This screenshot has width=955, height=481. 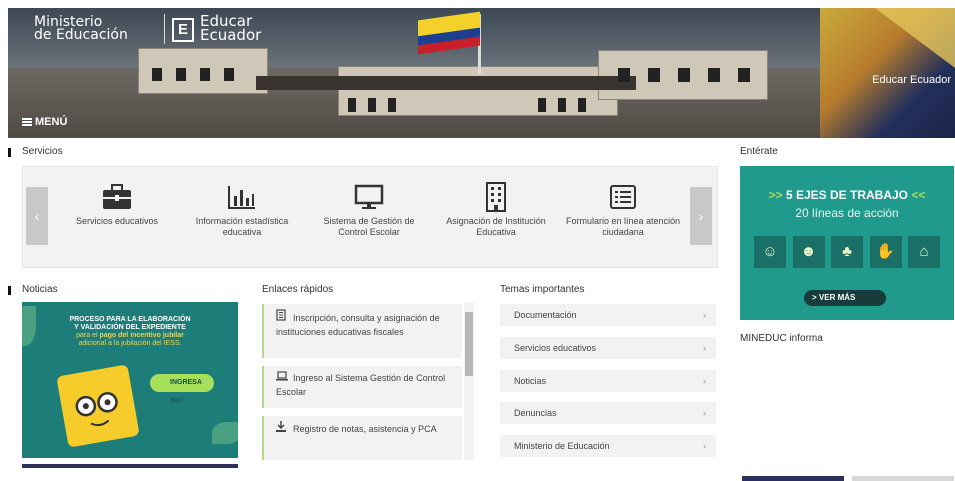 What do you see at coordinates (781, 338) in the screenshot?
I see `mineduc-informa-title: MINEDUC informa` at bounding box center [781, 338].